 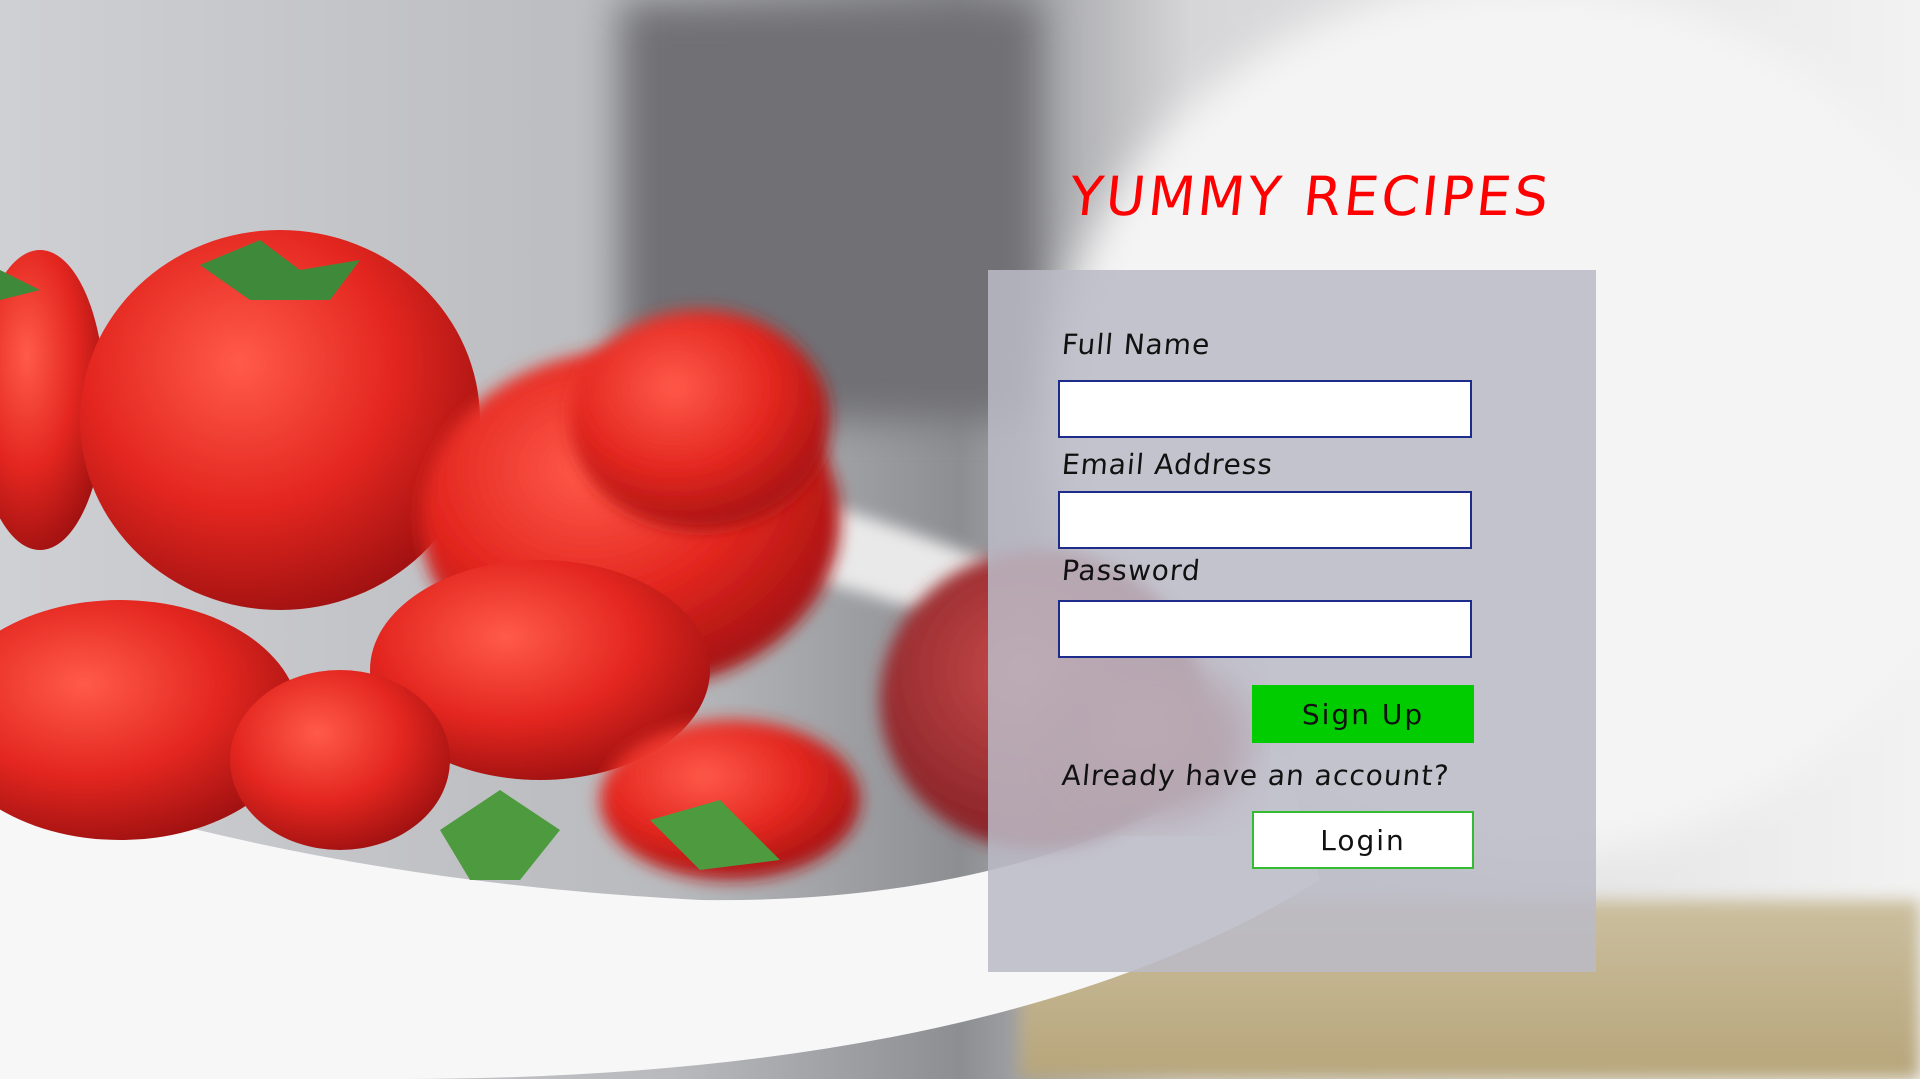 I want to click on email-address-label: Email Address, so click(x=1167, y=464).